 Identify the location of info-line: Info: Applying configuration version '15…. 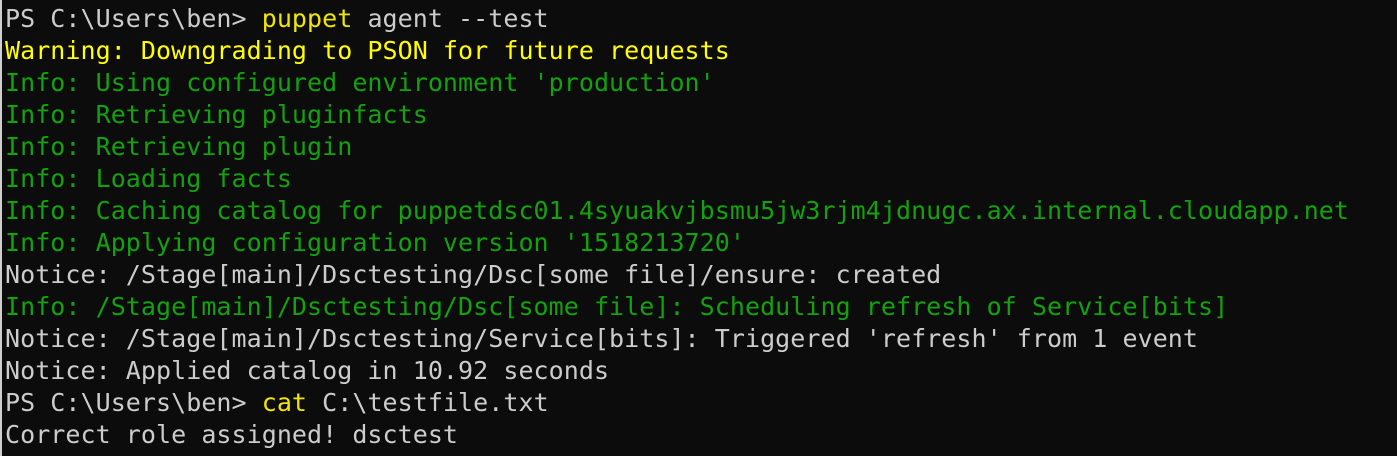
(375, 242).